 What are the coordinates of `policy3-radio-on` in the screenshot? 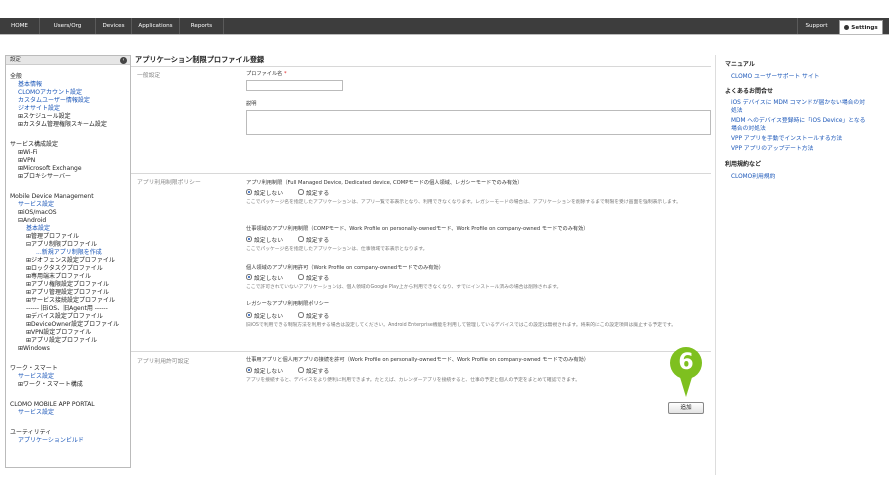 It's located at (301, 277).